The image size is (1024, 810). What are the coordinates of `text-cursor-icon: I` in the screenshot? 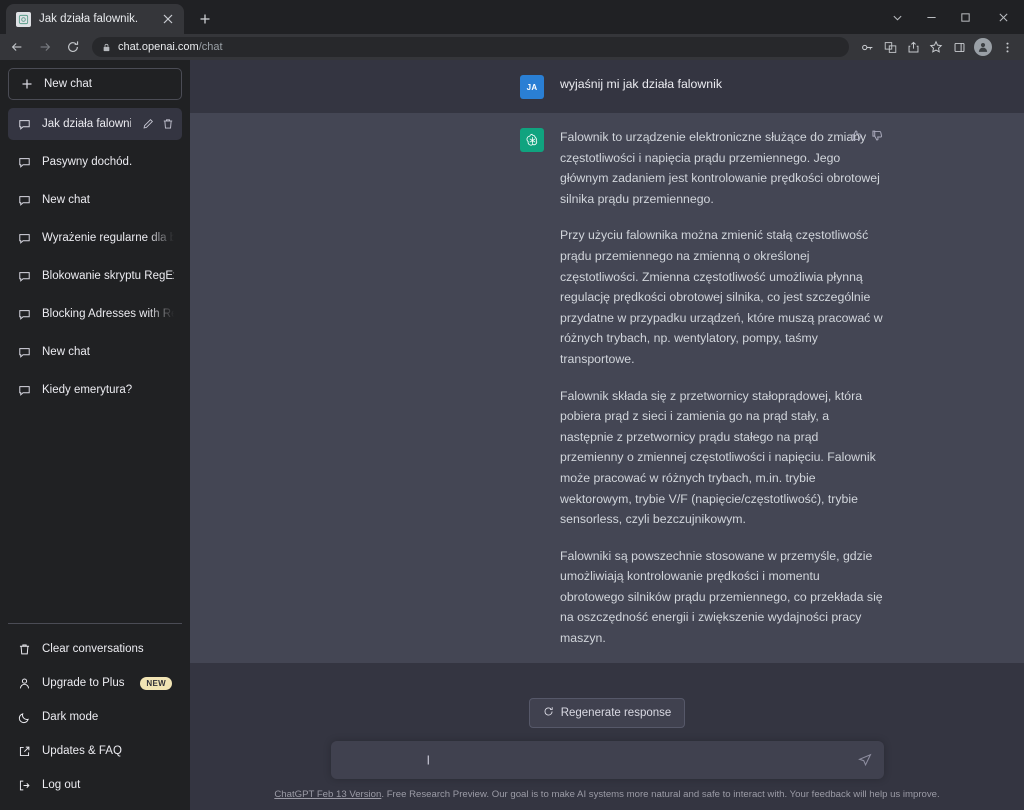 It's located at (428, 760).